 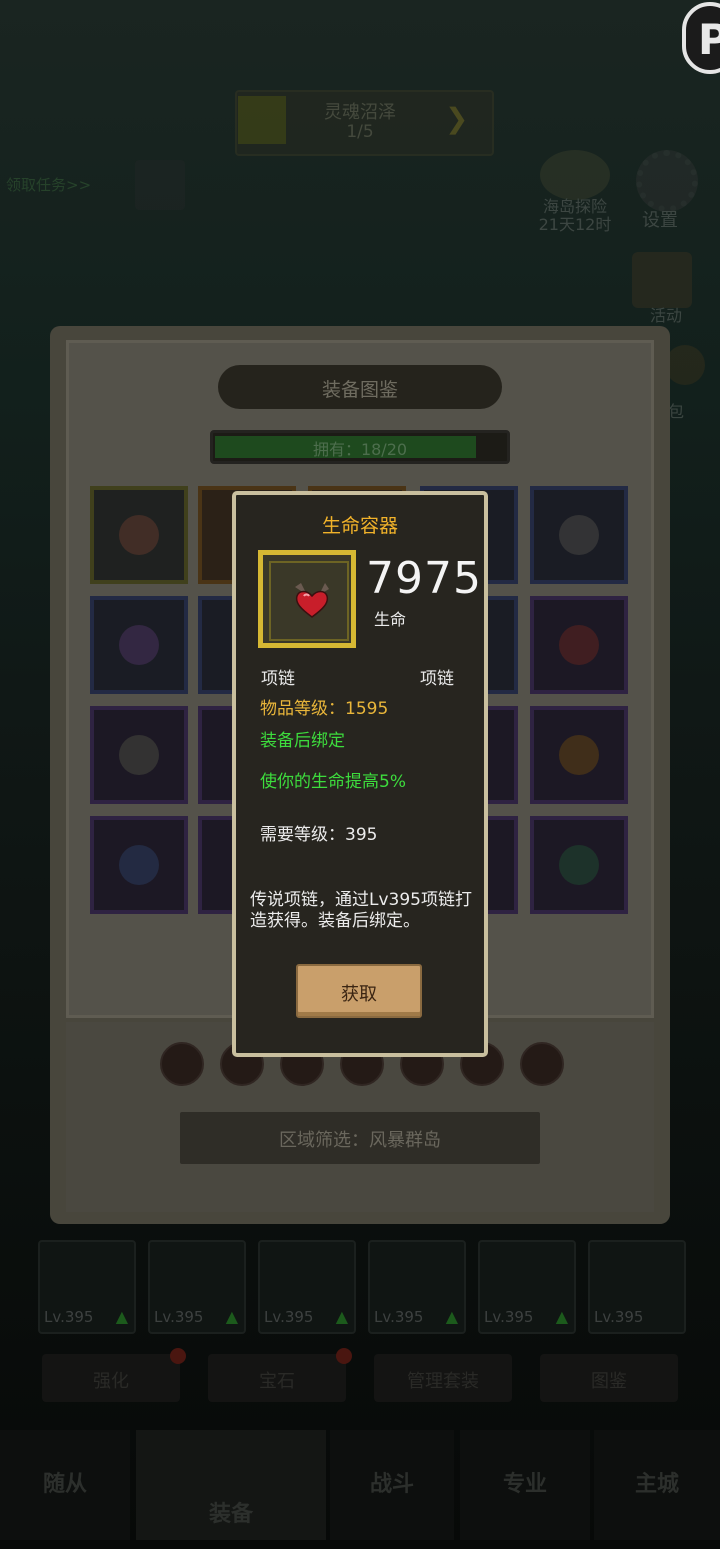 What do you see at coordinates (361, 910) in the screenshot?
I see `item-description: 传说项链，通过Lv395项链打造获得。装备后绑定。` at bounding box center [361, 910].